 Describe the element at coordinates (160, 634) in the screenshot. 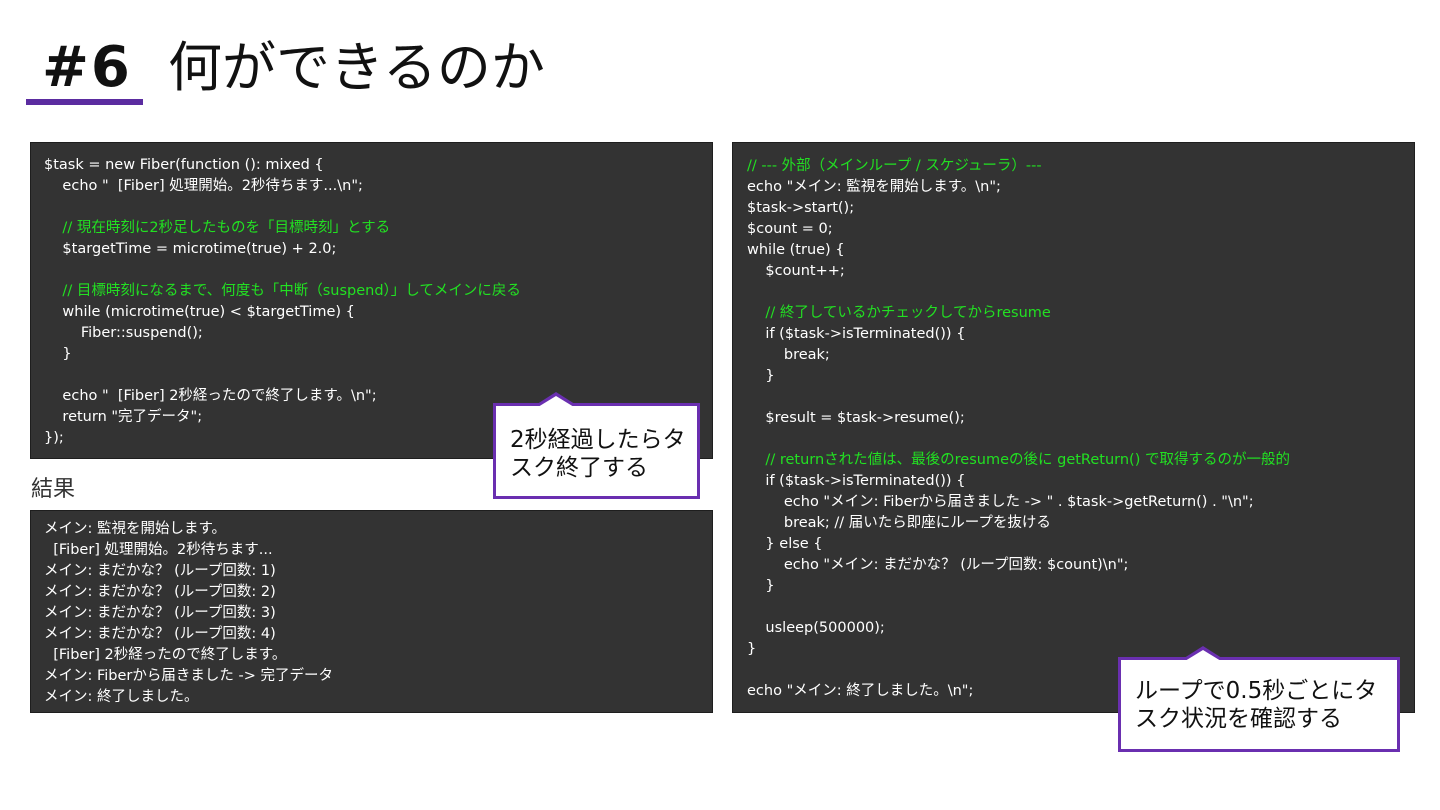

I see `result-line: メイン: まだかな？ (ループ回数: 4)` at that location.